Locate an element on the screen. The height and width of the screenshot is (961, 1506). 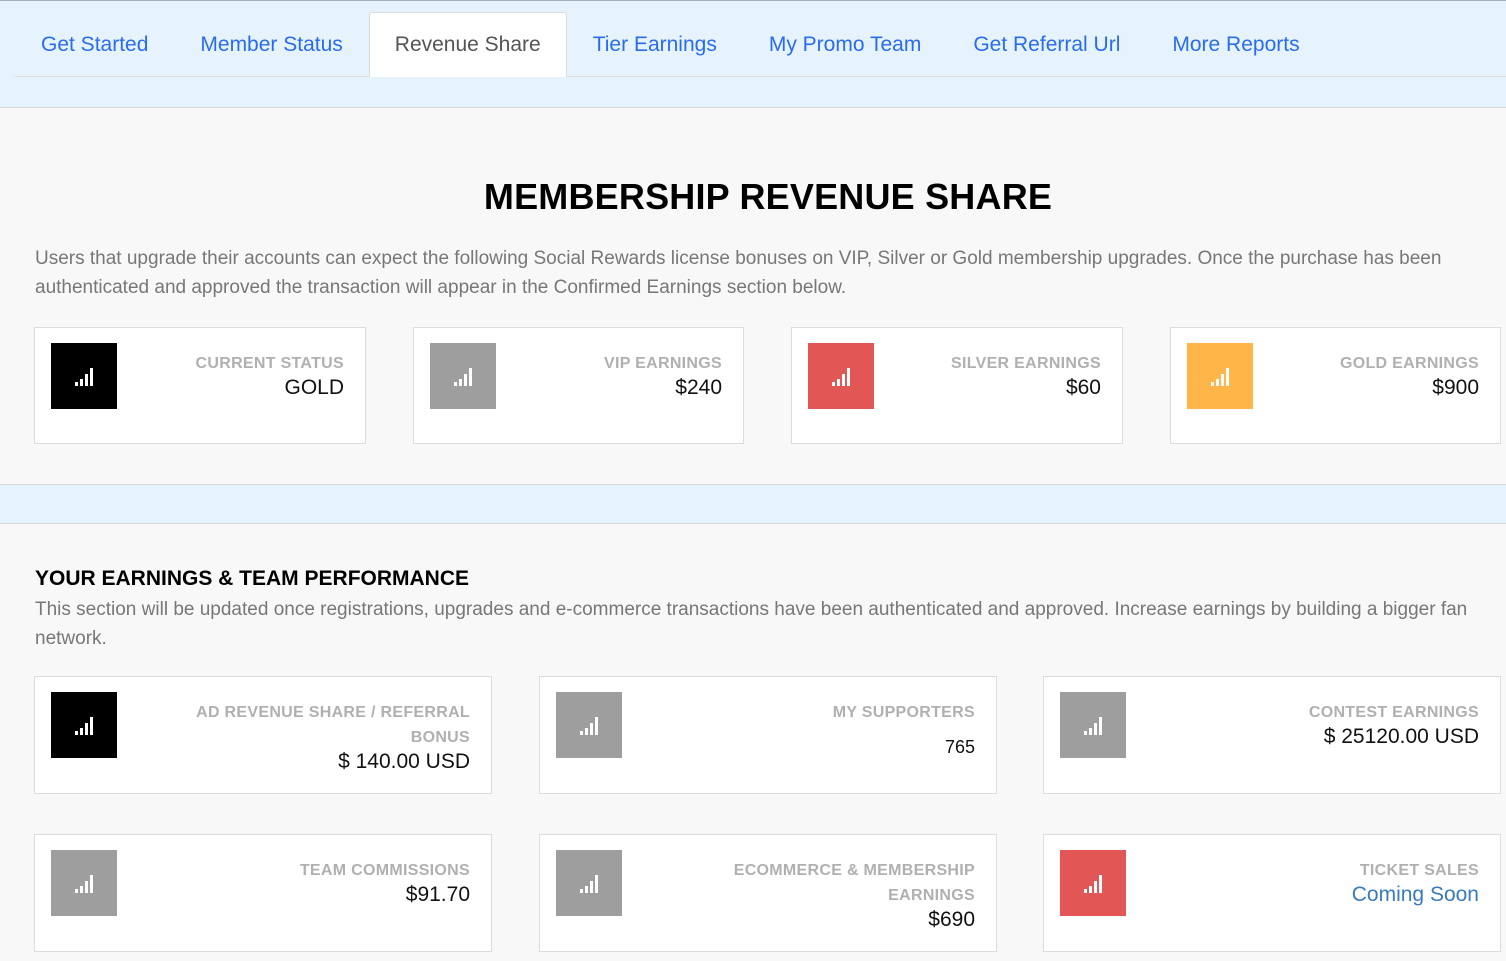
card-value: $900 is located at coordinates (1455, 387).